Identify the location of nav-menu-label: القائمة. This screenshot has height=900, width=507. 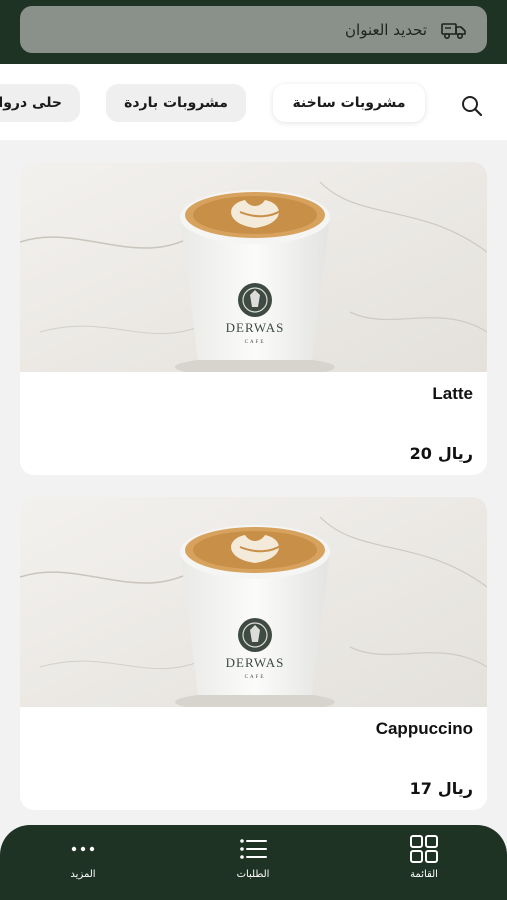
(424, 874).